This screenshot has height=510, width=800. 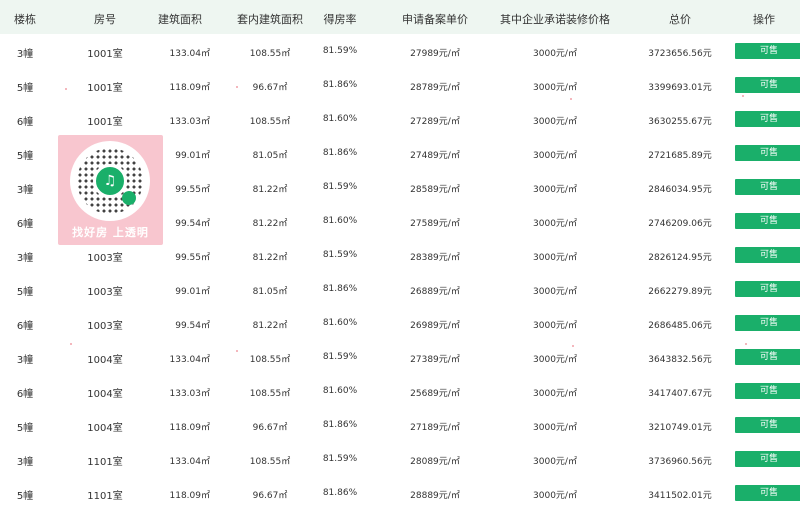 I want to click on header-total: 总价, so click(x=680, y=19).